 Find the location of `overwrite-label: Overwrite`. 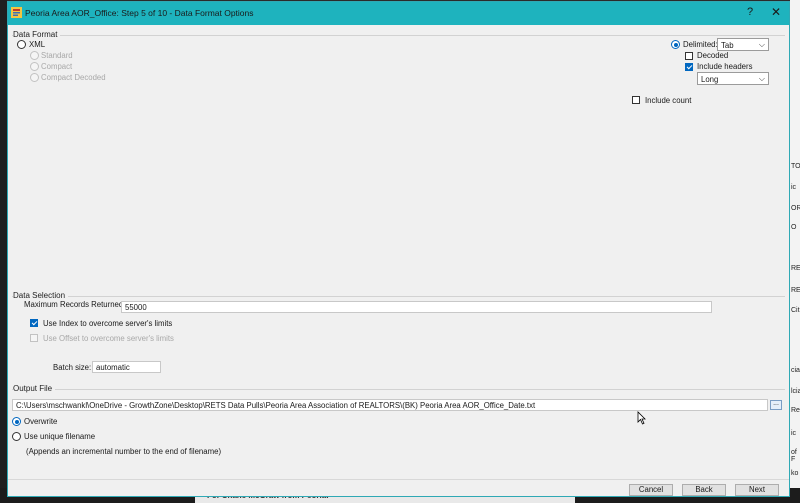

overwrite-label: Overwrite is located at coordinates (41, 421).